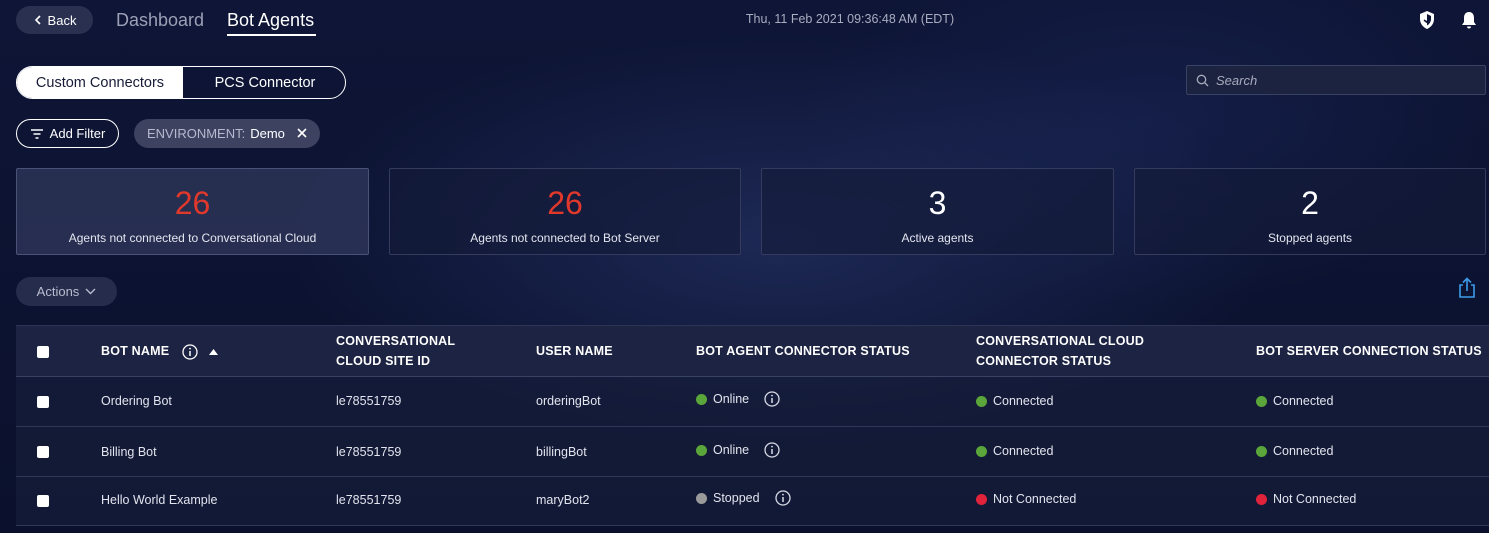  What do you see at coordinates (129, 452) in the screenshot?
I see `bot-name-cell: Billing Bot` at bounding box center [129, 452].